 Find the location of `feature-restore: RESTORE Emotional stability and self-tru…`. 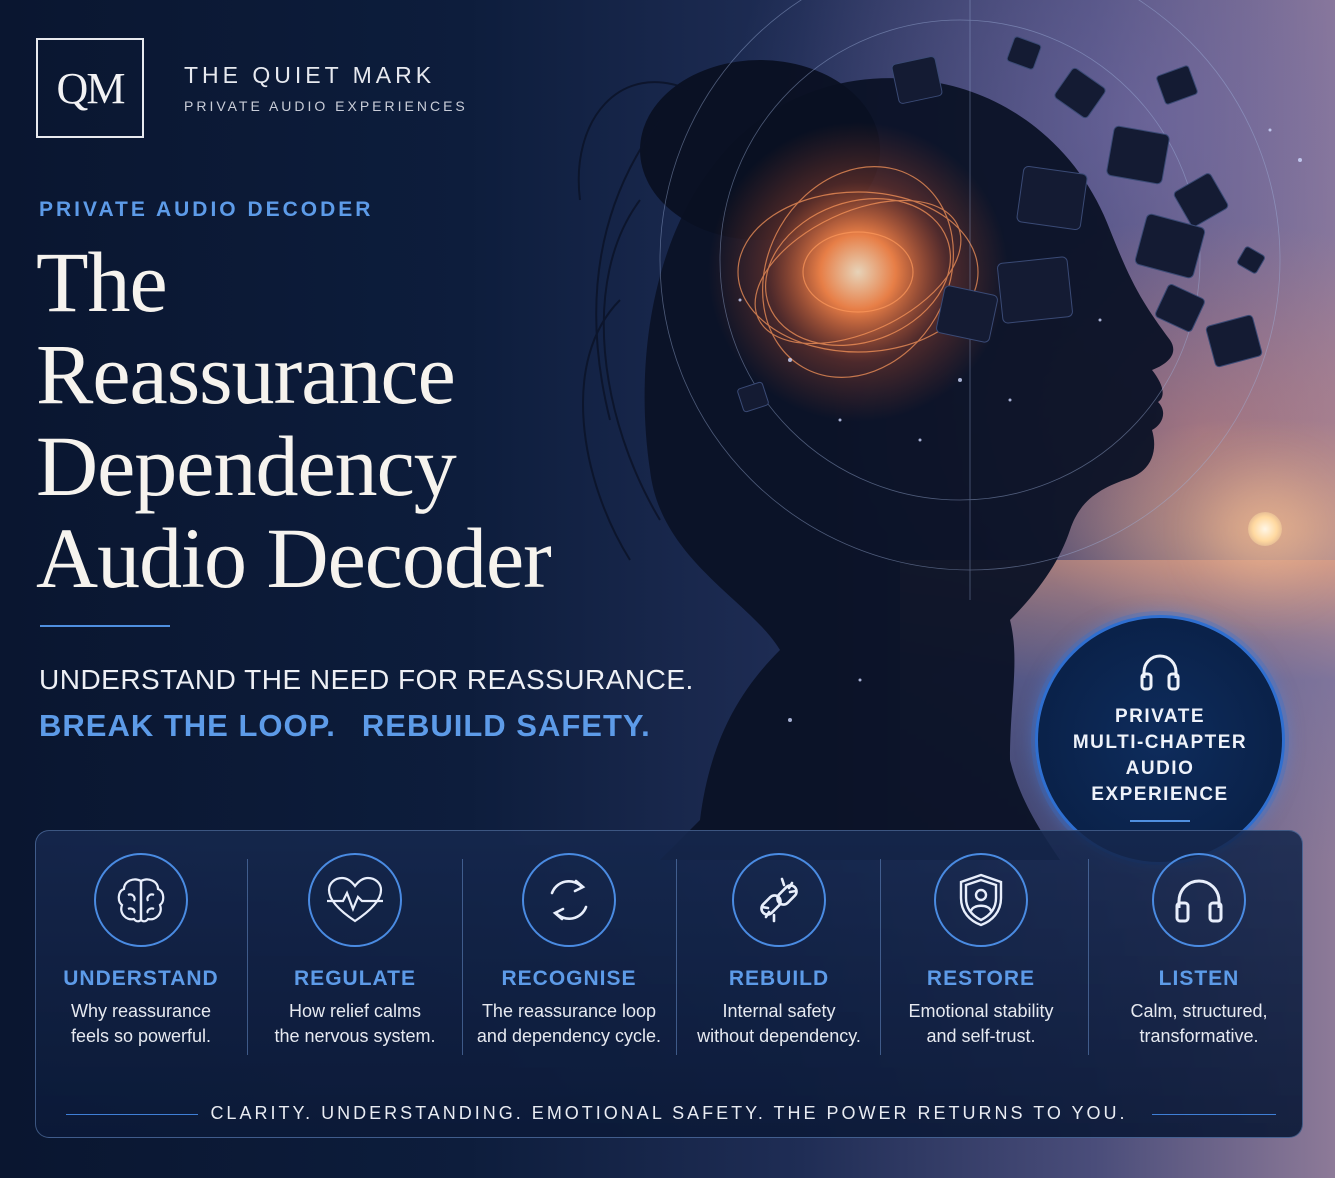

feature-restore: RESTORE Emotional stability and self-tru… is located at coordinates (981, 951).